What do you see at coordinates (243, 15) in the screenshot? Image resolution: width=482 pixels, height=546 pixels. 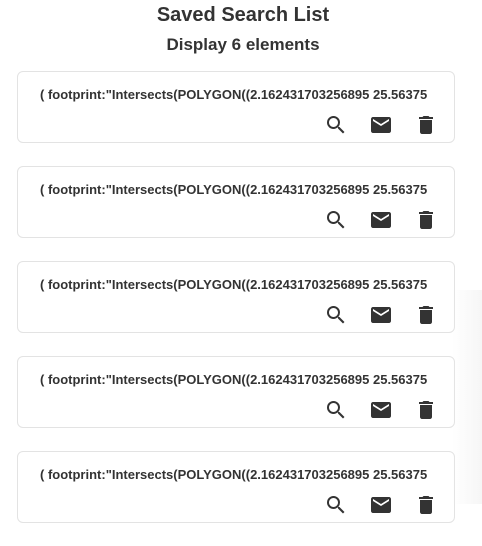 I see `page-title: Saved Search List` at bounding box center [243, 15].